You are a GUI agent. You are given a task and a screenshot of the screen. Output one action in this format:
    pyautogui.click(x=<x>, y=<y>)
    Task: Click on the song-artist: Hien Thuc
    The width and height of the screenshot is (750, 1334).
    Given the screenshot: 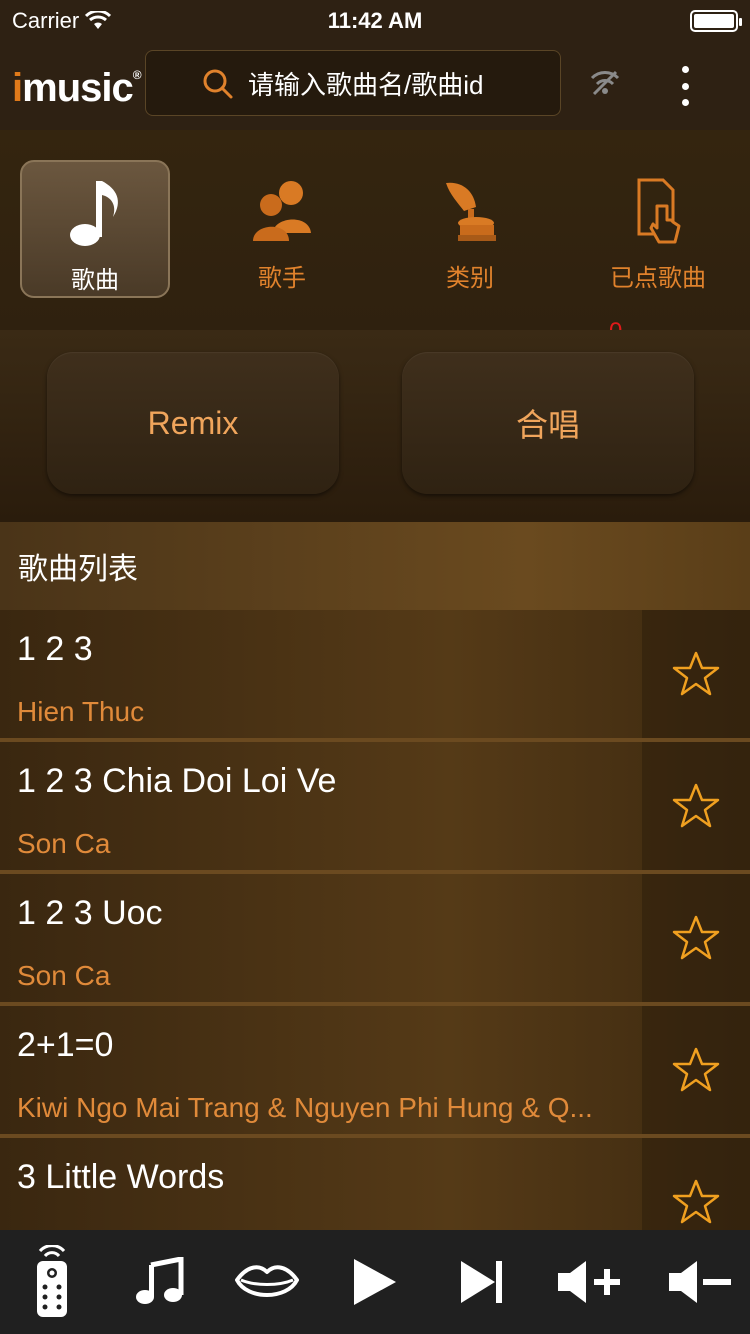 What is the action you would take?
    pyautogui.click(x=81, y=711)
    